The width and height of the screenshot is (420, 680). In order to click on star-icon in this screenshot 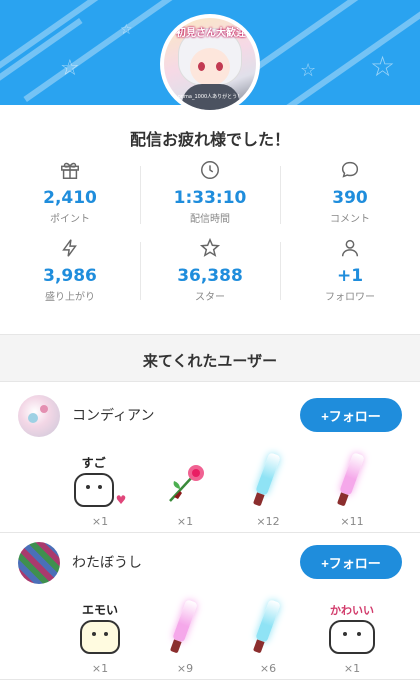, I will do `click(210, 248)`.